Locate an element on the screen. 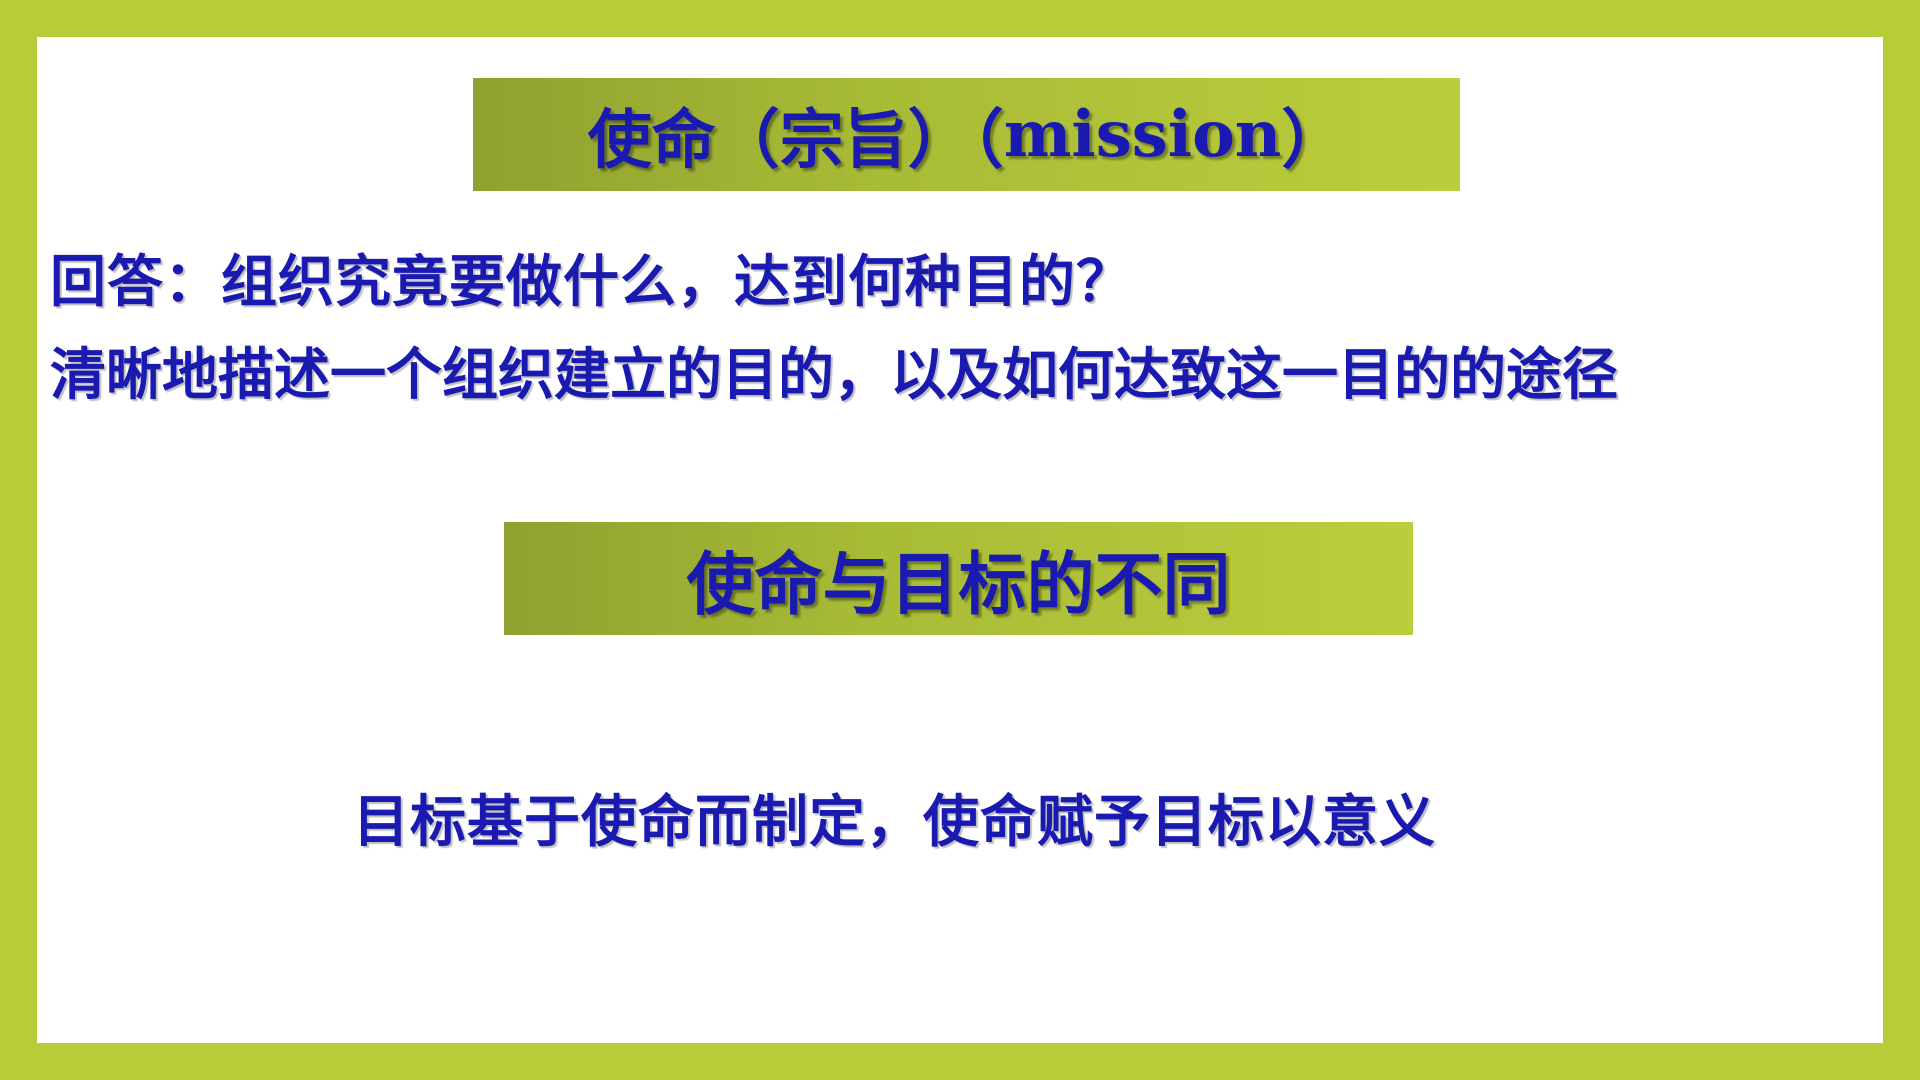  title-banner: 使命（宗旨）（ mission） is located at coordinates (966, 134).